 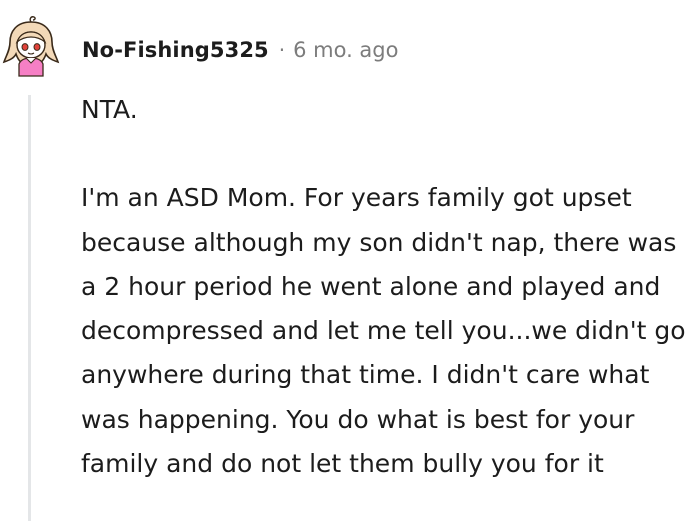 What do you see at coordinates (31, 47) in the screenshot?
I see `user-avatar-icon` at bounding box center [31, 47].